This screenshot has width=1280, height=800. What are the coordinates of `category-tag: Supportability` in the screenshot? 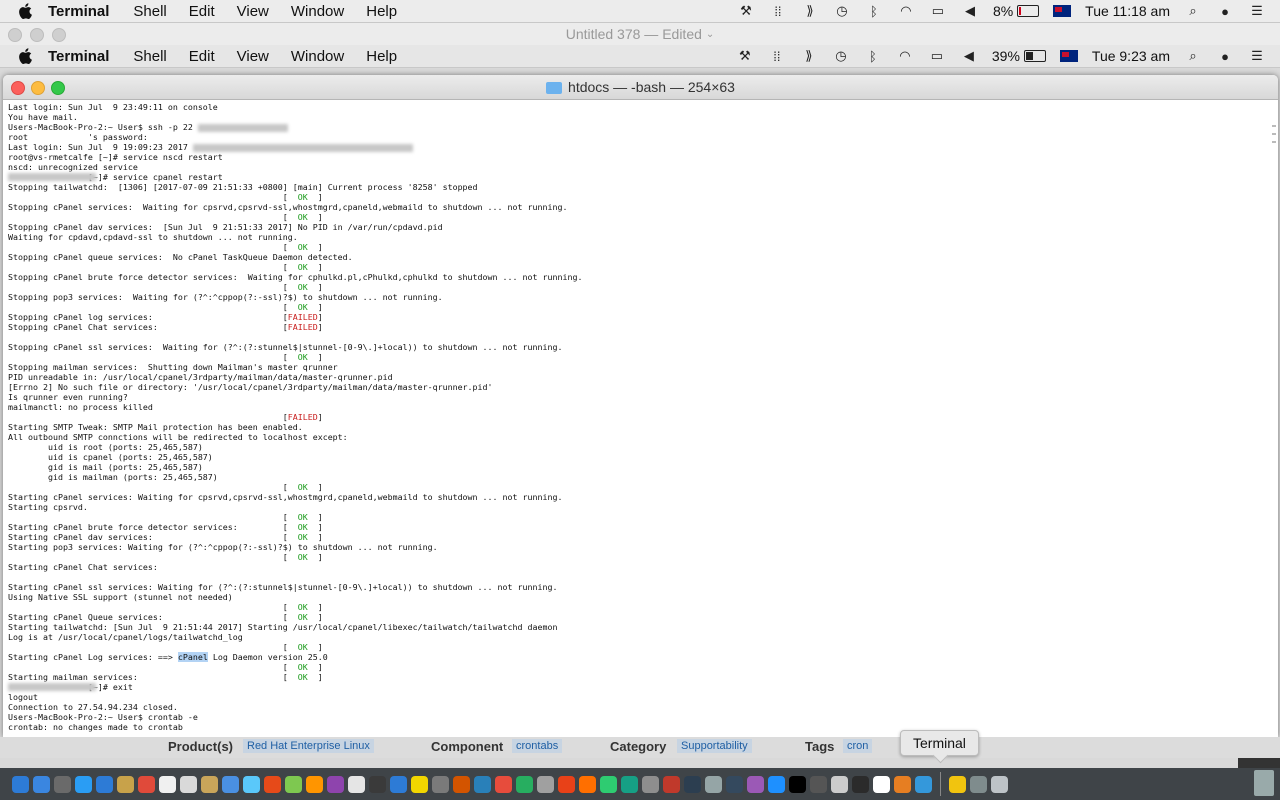 It's located at (714, 746).